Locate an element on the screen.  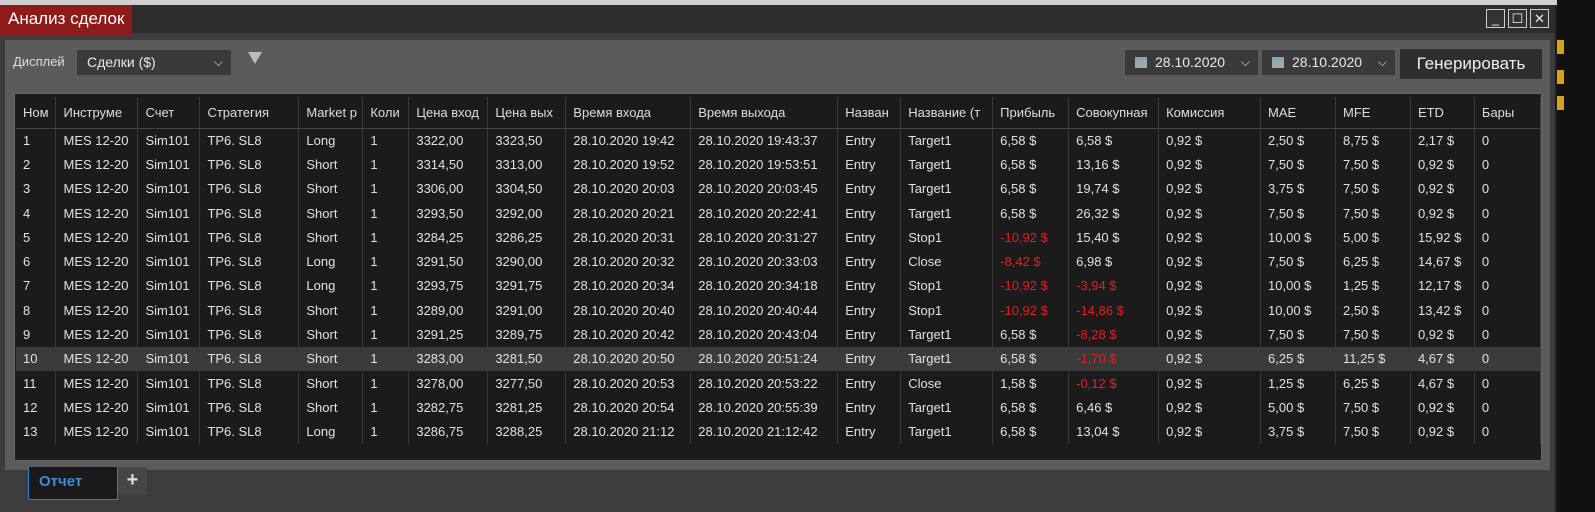
column-header: Инструме is located at coordinates (97, 113).